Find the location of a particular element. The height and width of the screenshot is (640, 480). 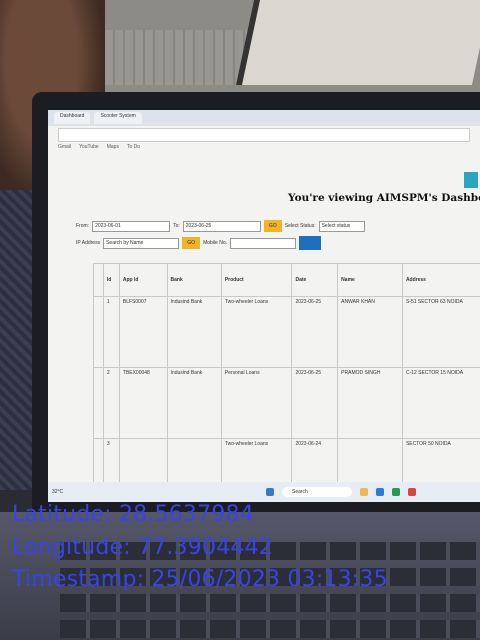

table-cell: S-51 SECTOR 63 NOIDA is located at coordinates (440, 332).